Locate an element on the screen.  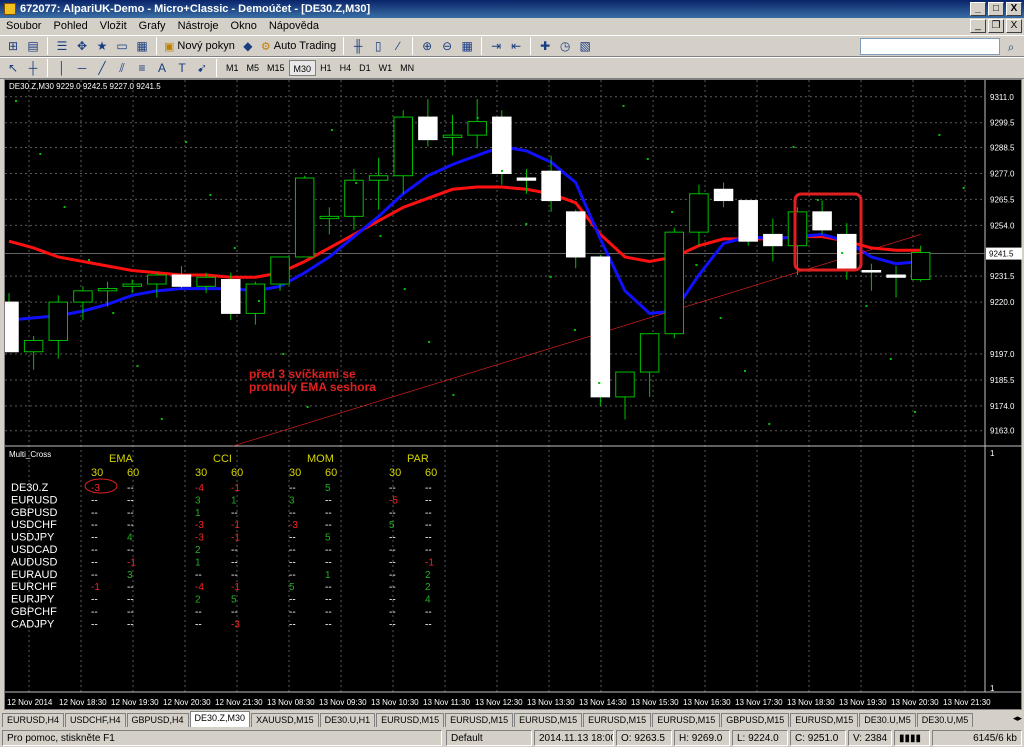
timeframe-m15: M15 is located at coordinates (276, 68).